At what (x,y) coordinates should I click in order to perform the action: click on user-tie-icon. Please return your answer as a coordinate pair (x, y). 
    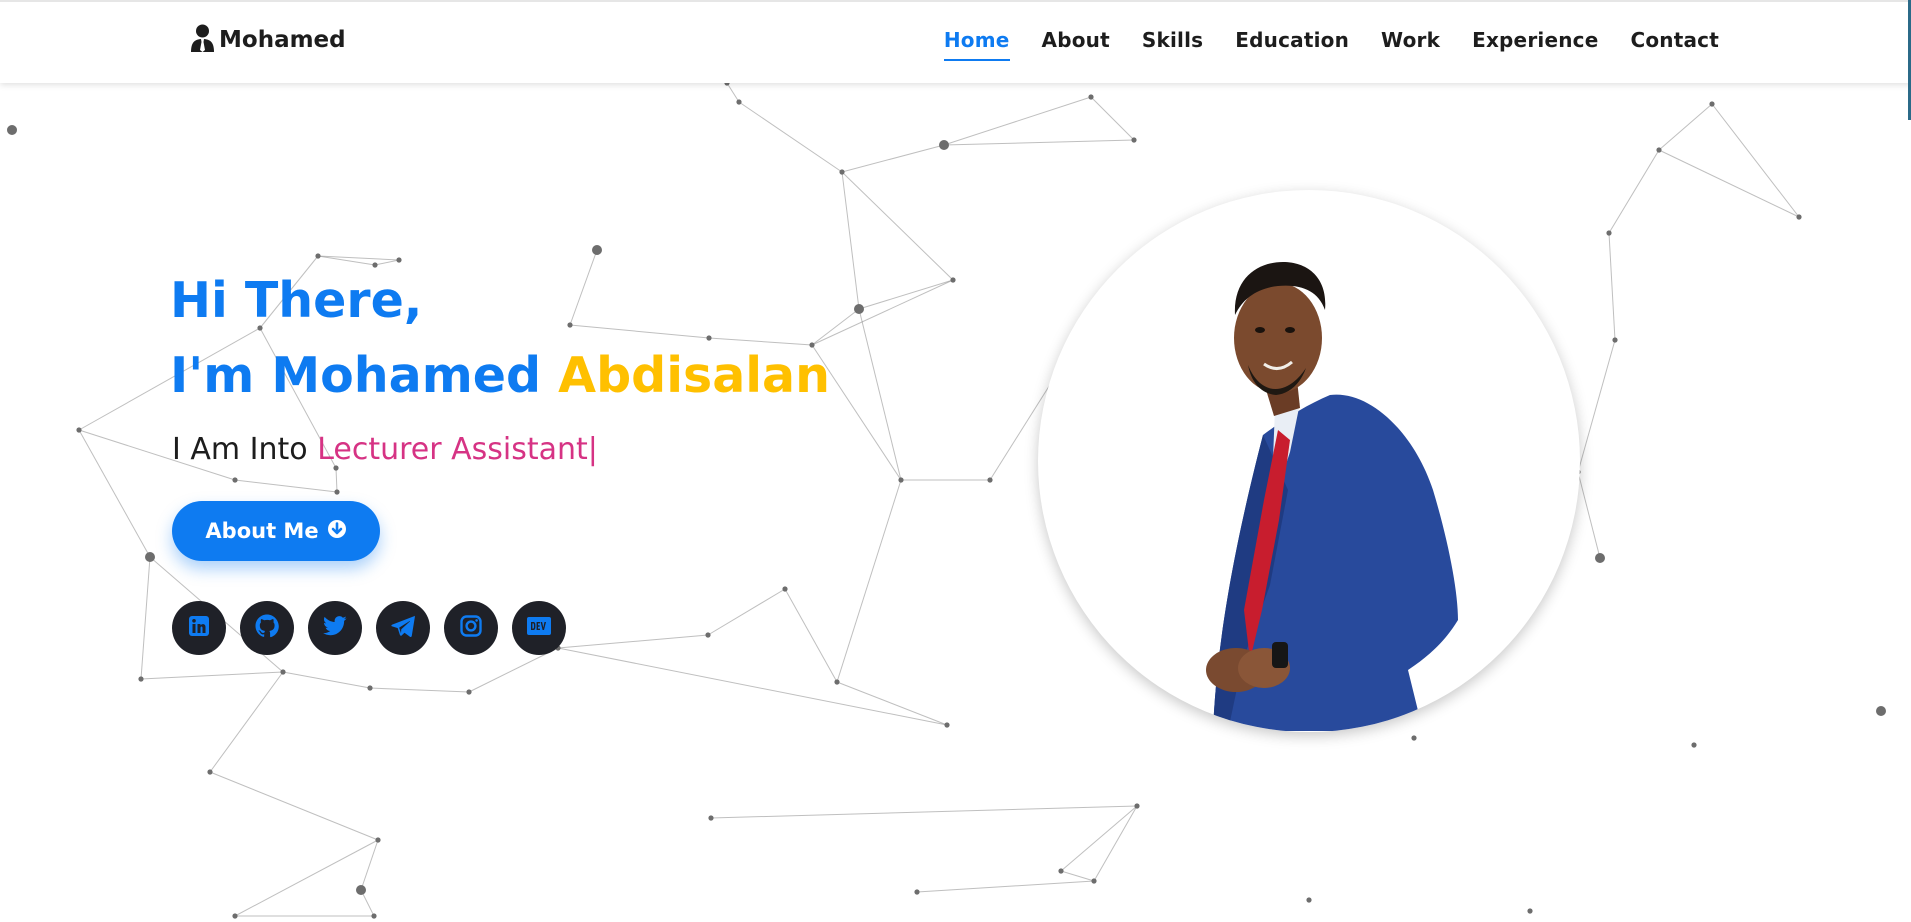
    Looking at the image, I should click on (202, 40).